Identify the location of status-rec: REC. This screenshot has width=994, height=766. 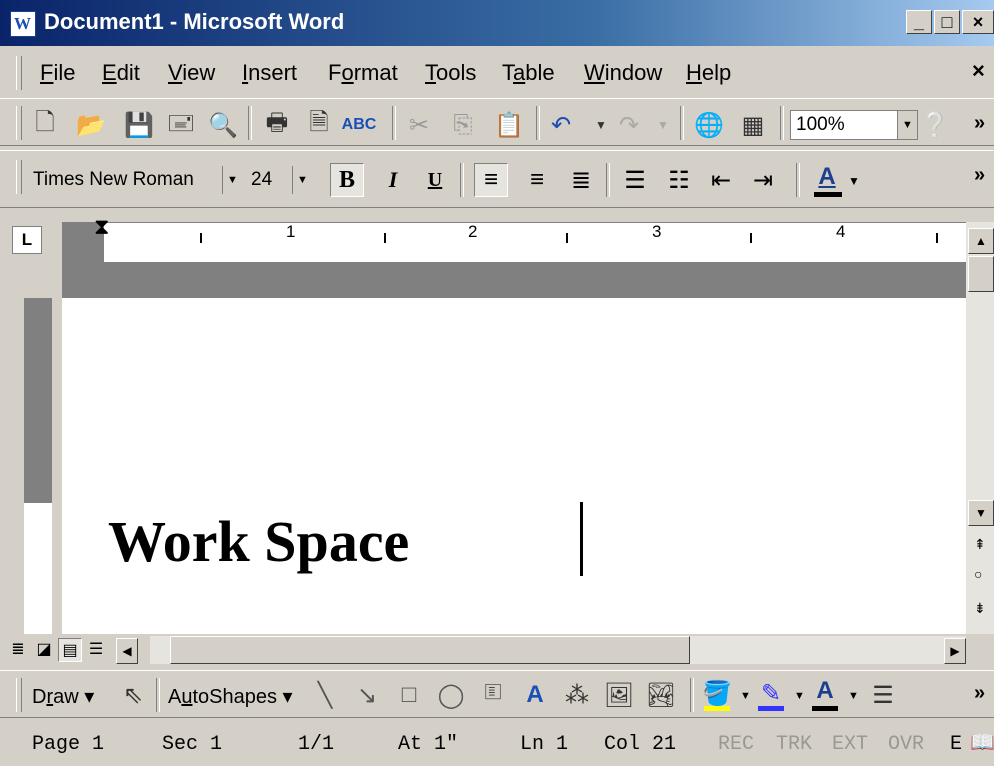
(736, 744).